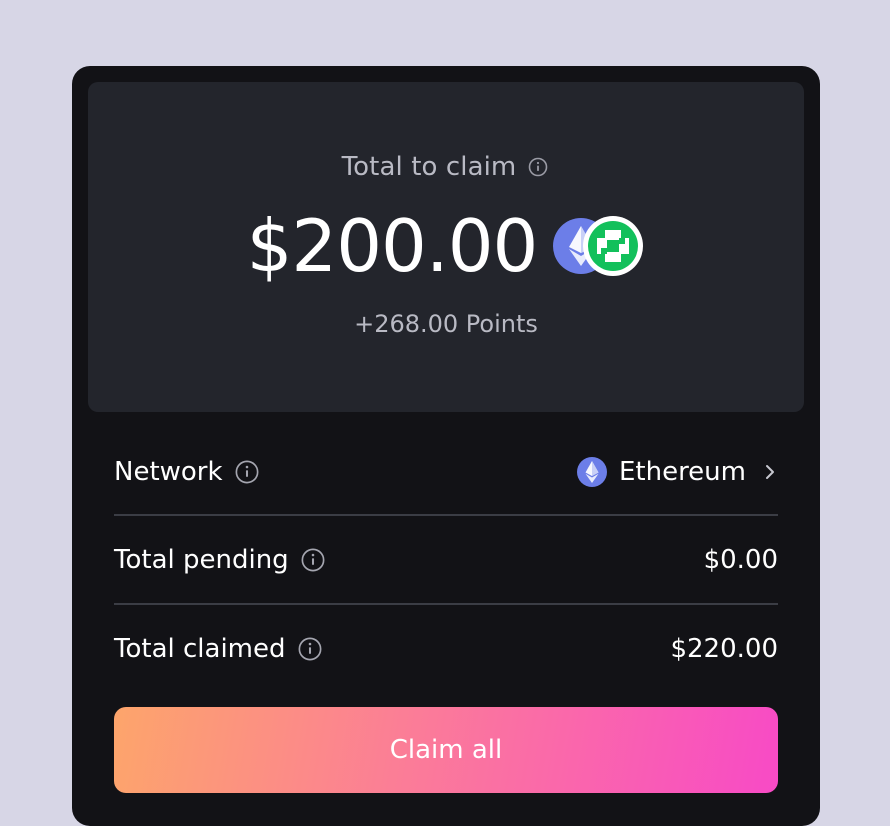  What do you see at coordinates (168, 472) in the screenshot?
I see `network-label: Network` at bounding box center [168, 472].